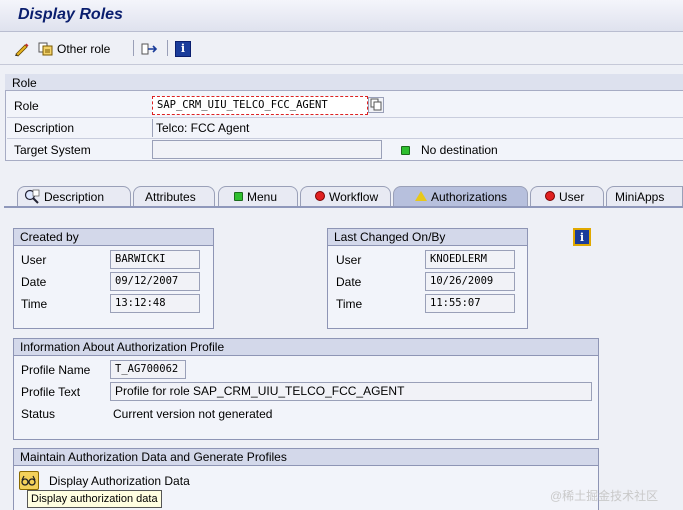 The height and width of the screenshot is (510, 683). Describe the element at coordinates (51, 392) in the screenshot. I see `profile-text-label: Profile Text` at that location.